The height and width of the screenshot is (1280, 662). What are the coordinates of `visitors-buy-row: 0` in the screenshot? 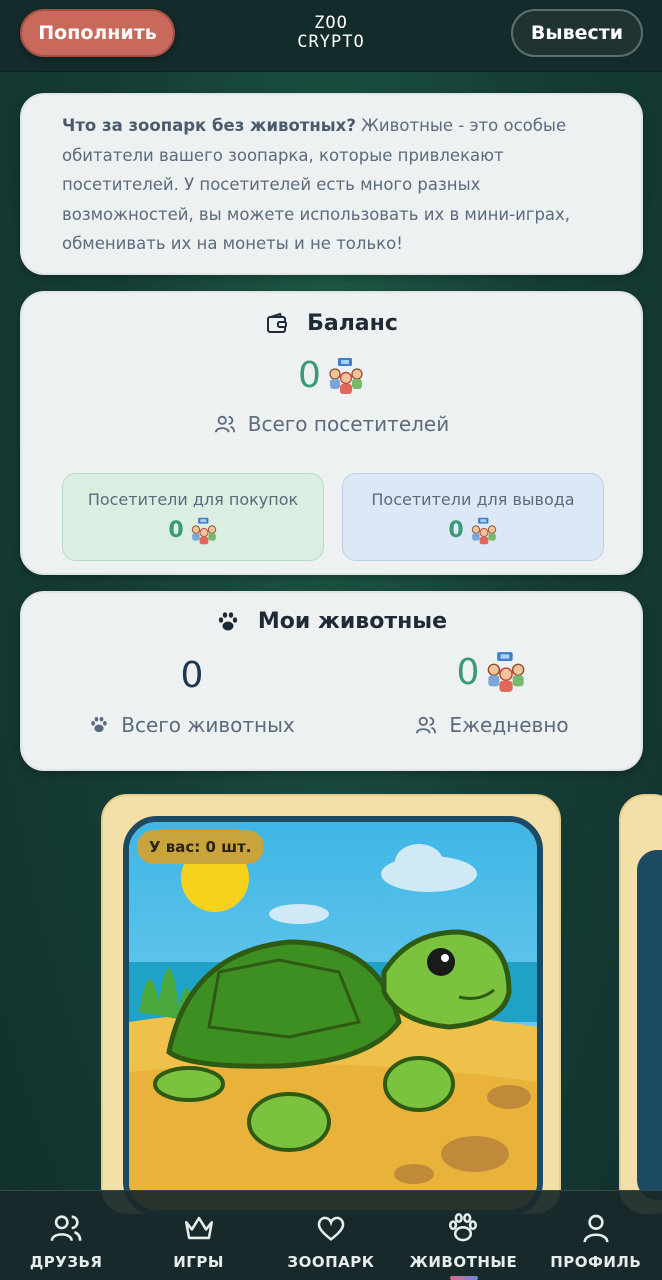 It's located at (192, 531).